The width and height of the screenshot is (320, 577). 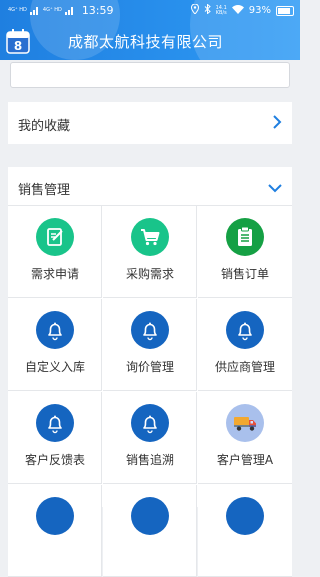 I want to click on menu-item-supplier-management: 供应商管理, so click(x=245, y=345).